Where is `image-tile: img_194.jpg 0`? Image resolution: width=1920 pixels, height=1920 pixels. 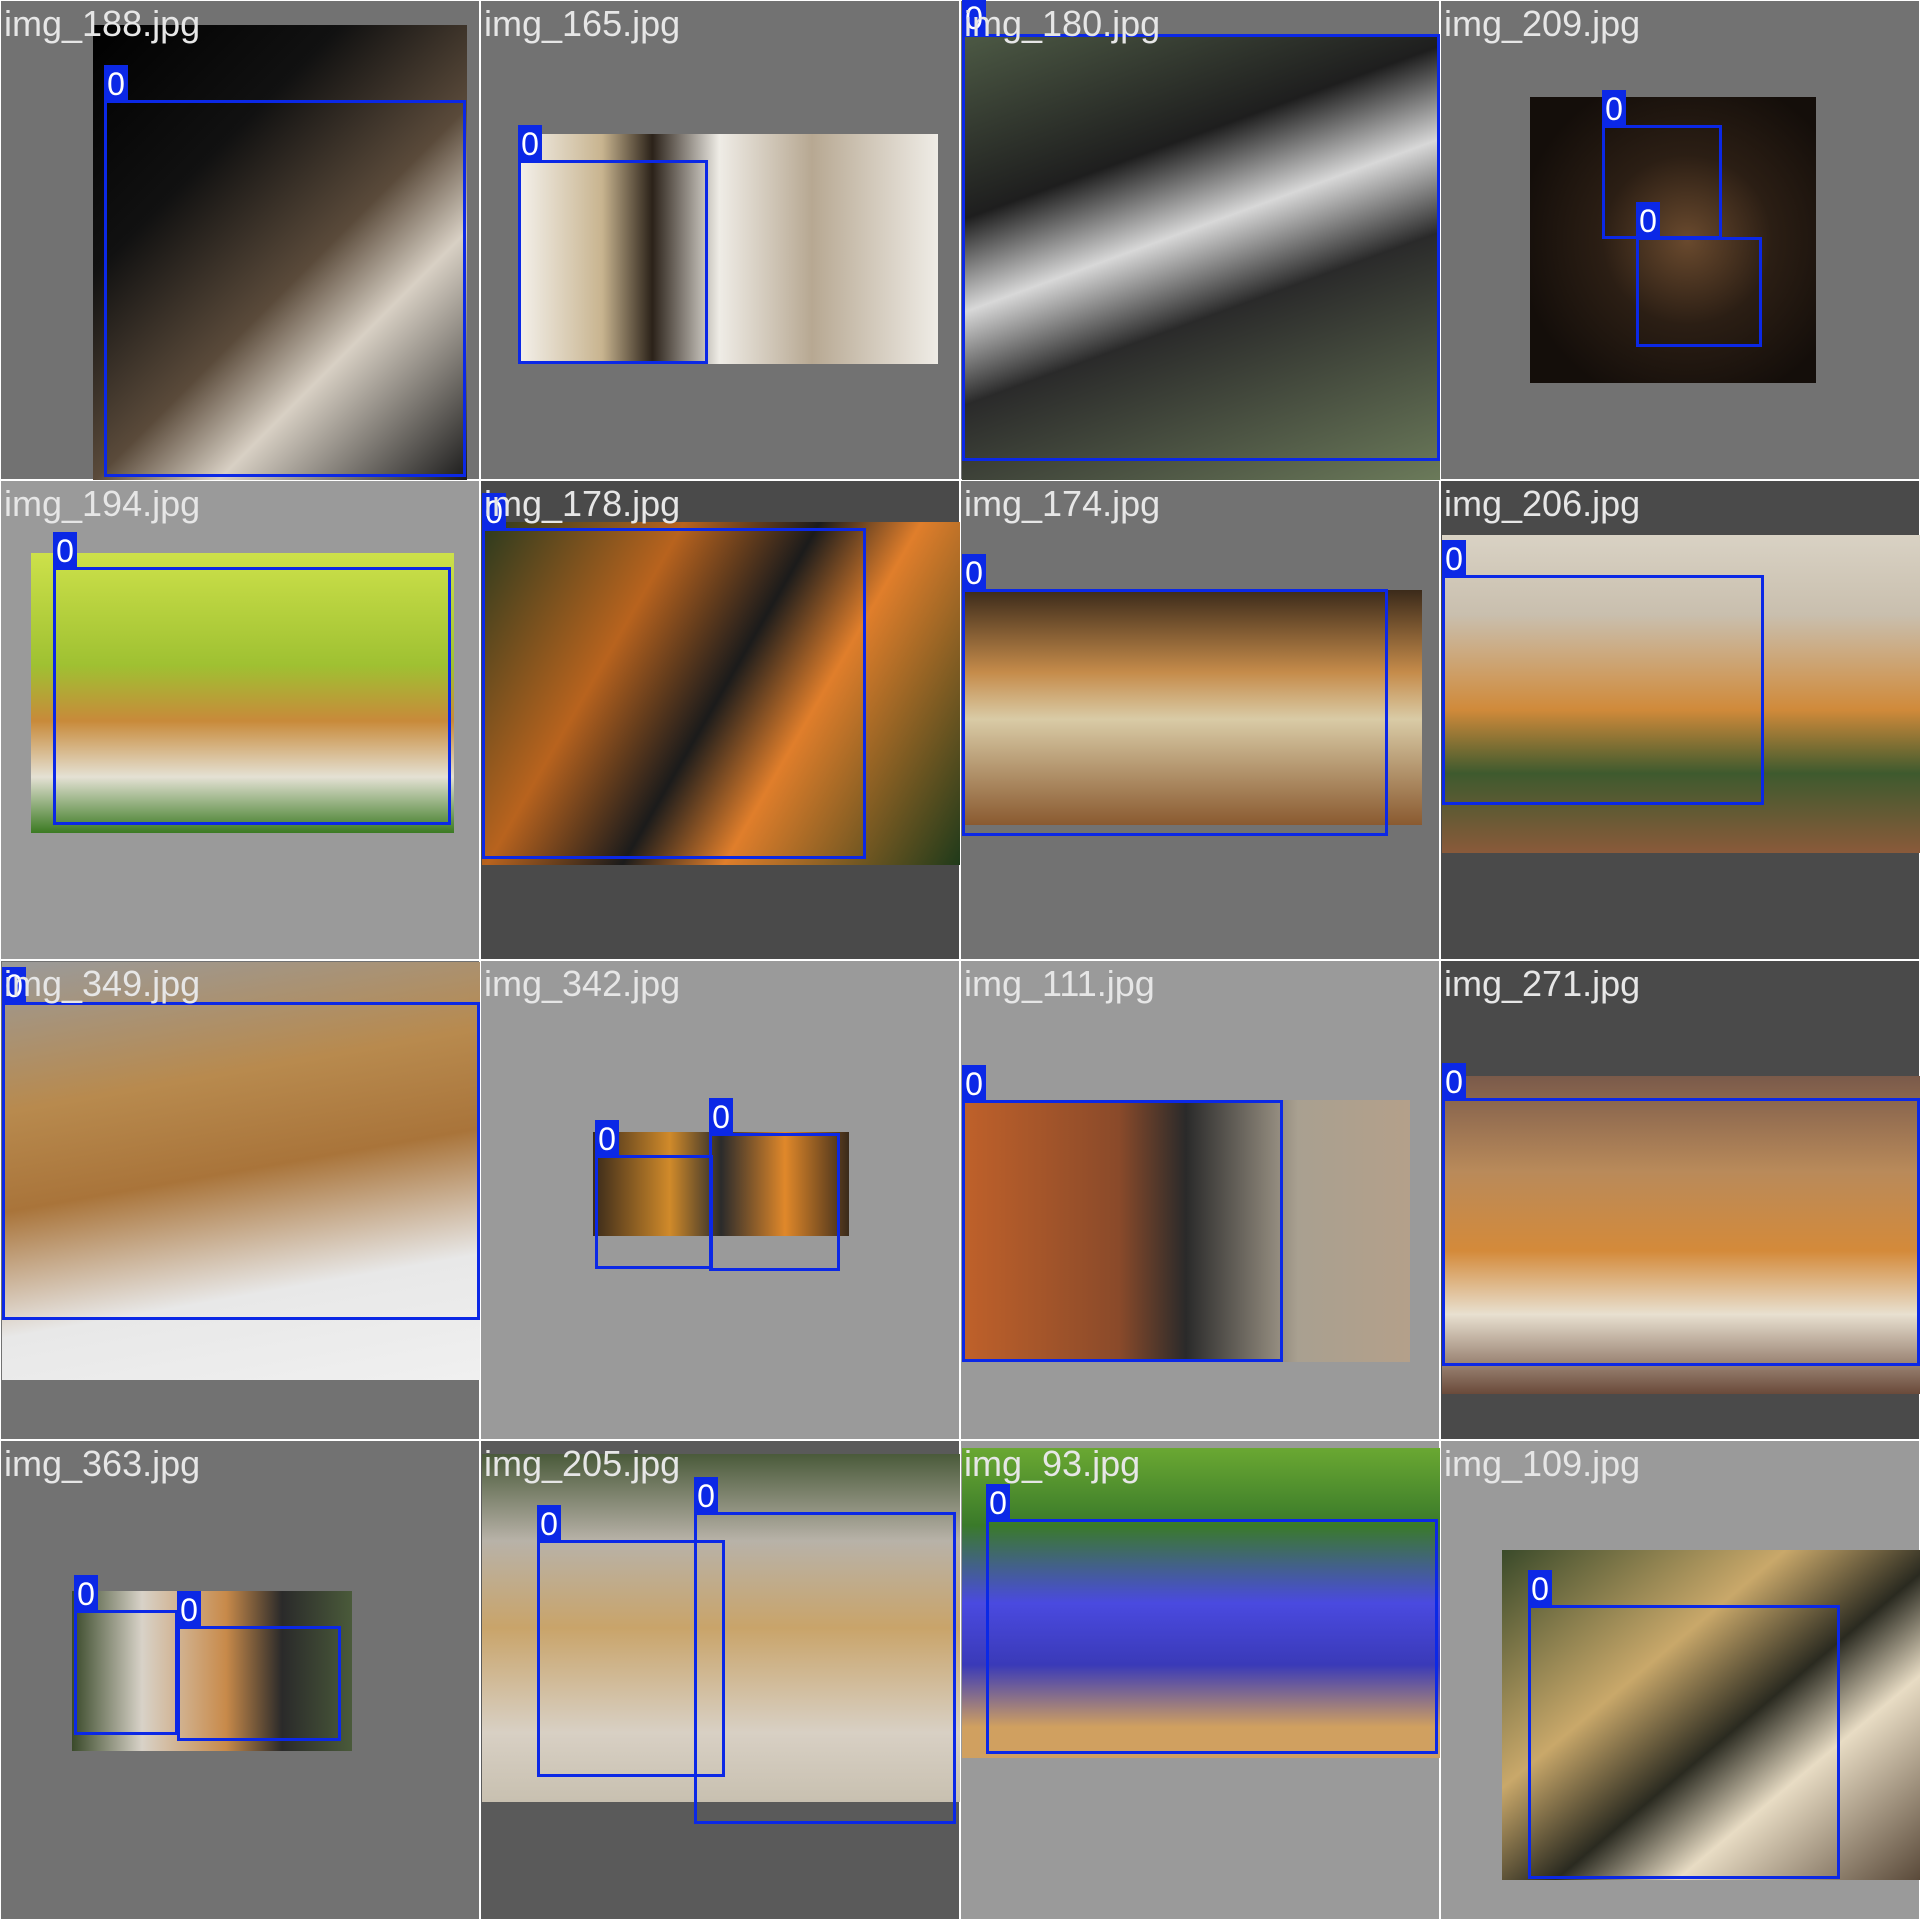 image-tile: img_194.jpg 0 is located at coordinates (240, 720).